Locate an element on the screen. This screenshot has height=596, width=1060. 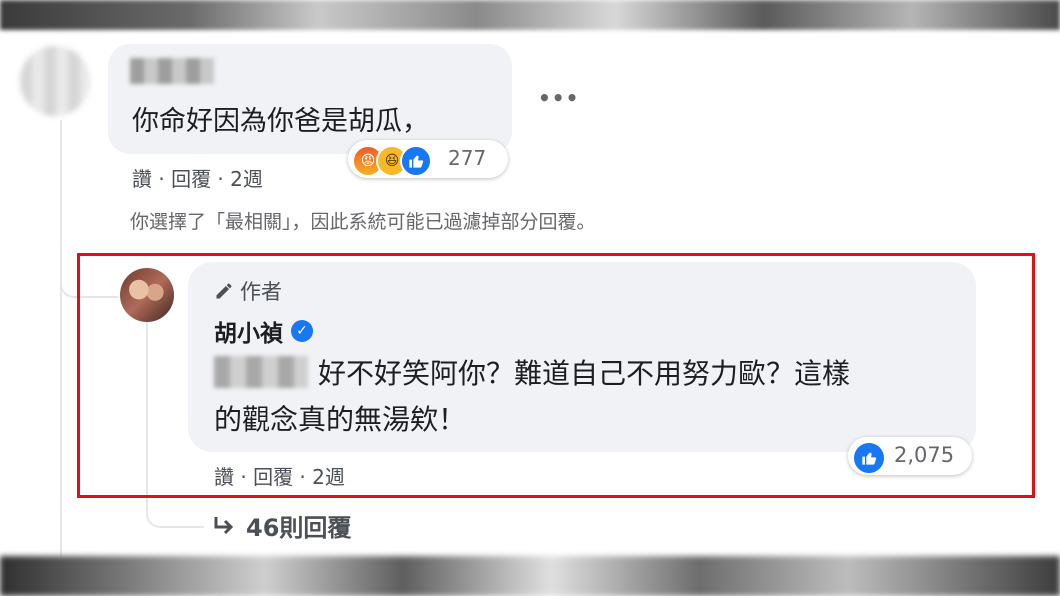
like-icon is located at coordinates (416, 161).